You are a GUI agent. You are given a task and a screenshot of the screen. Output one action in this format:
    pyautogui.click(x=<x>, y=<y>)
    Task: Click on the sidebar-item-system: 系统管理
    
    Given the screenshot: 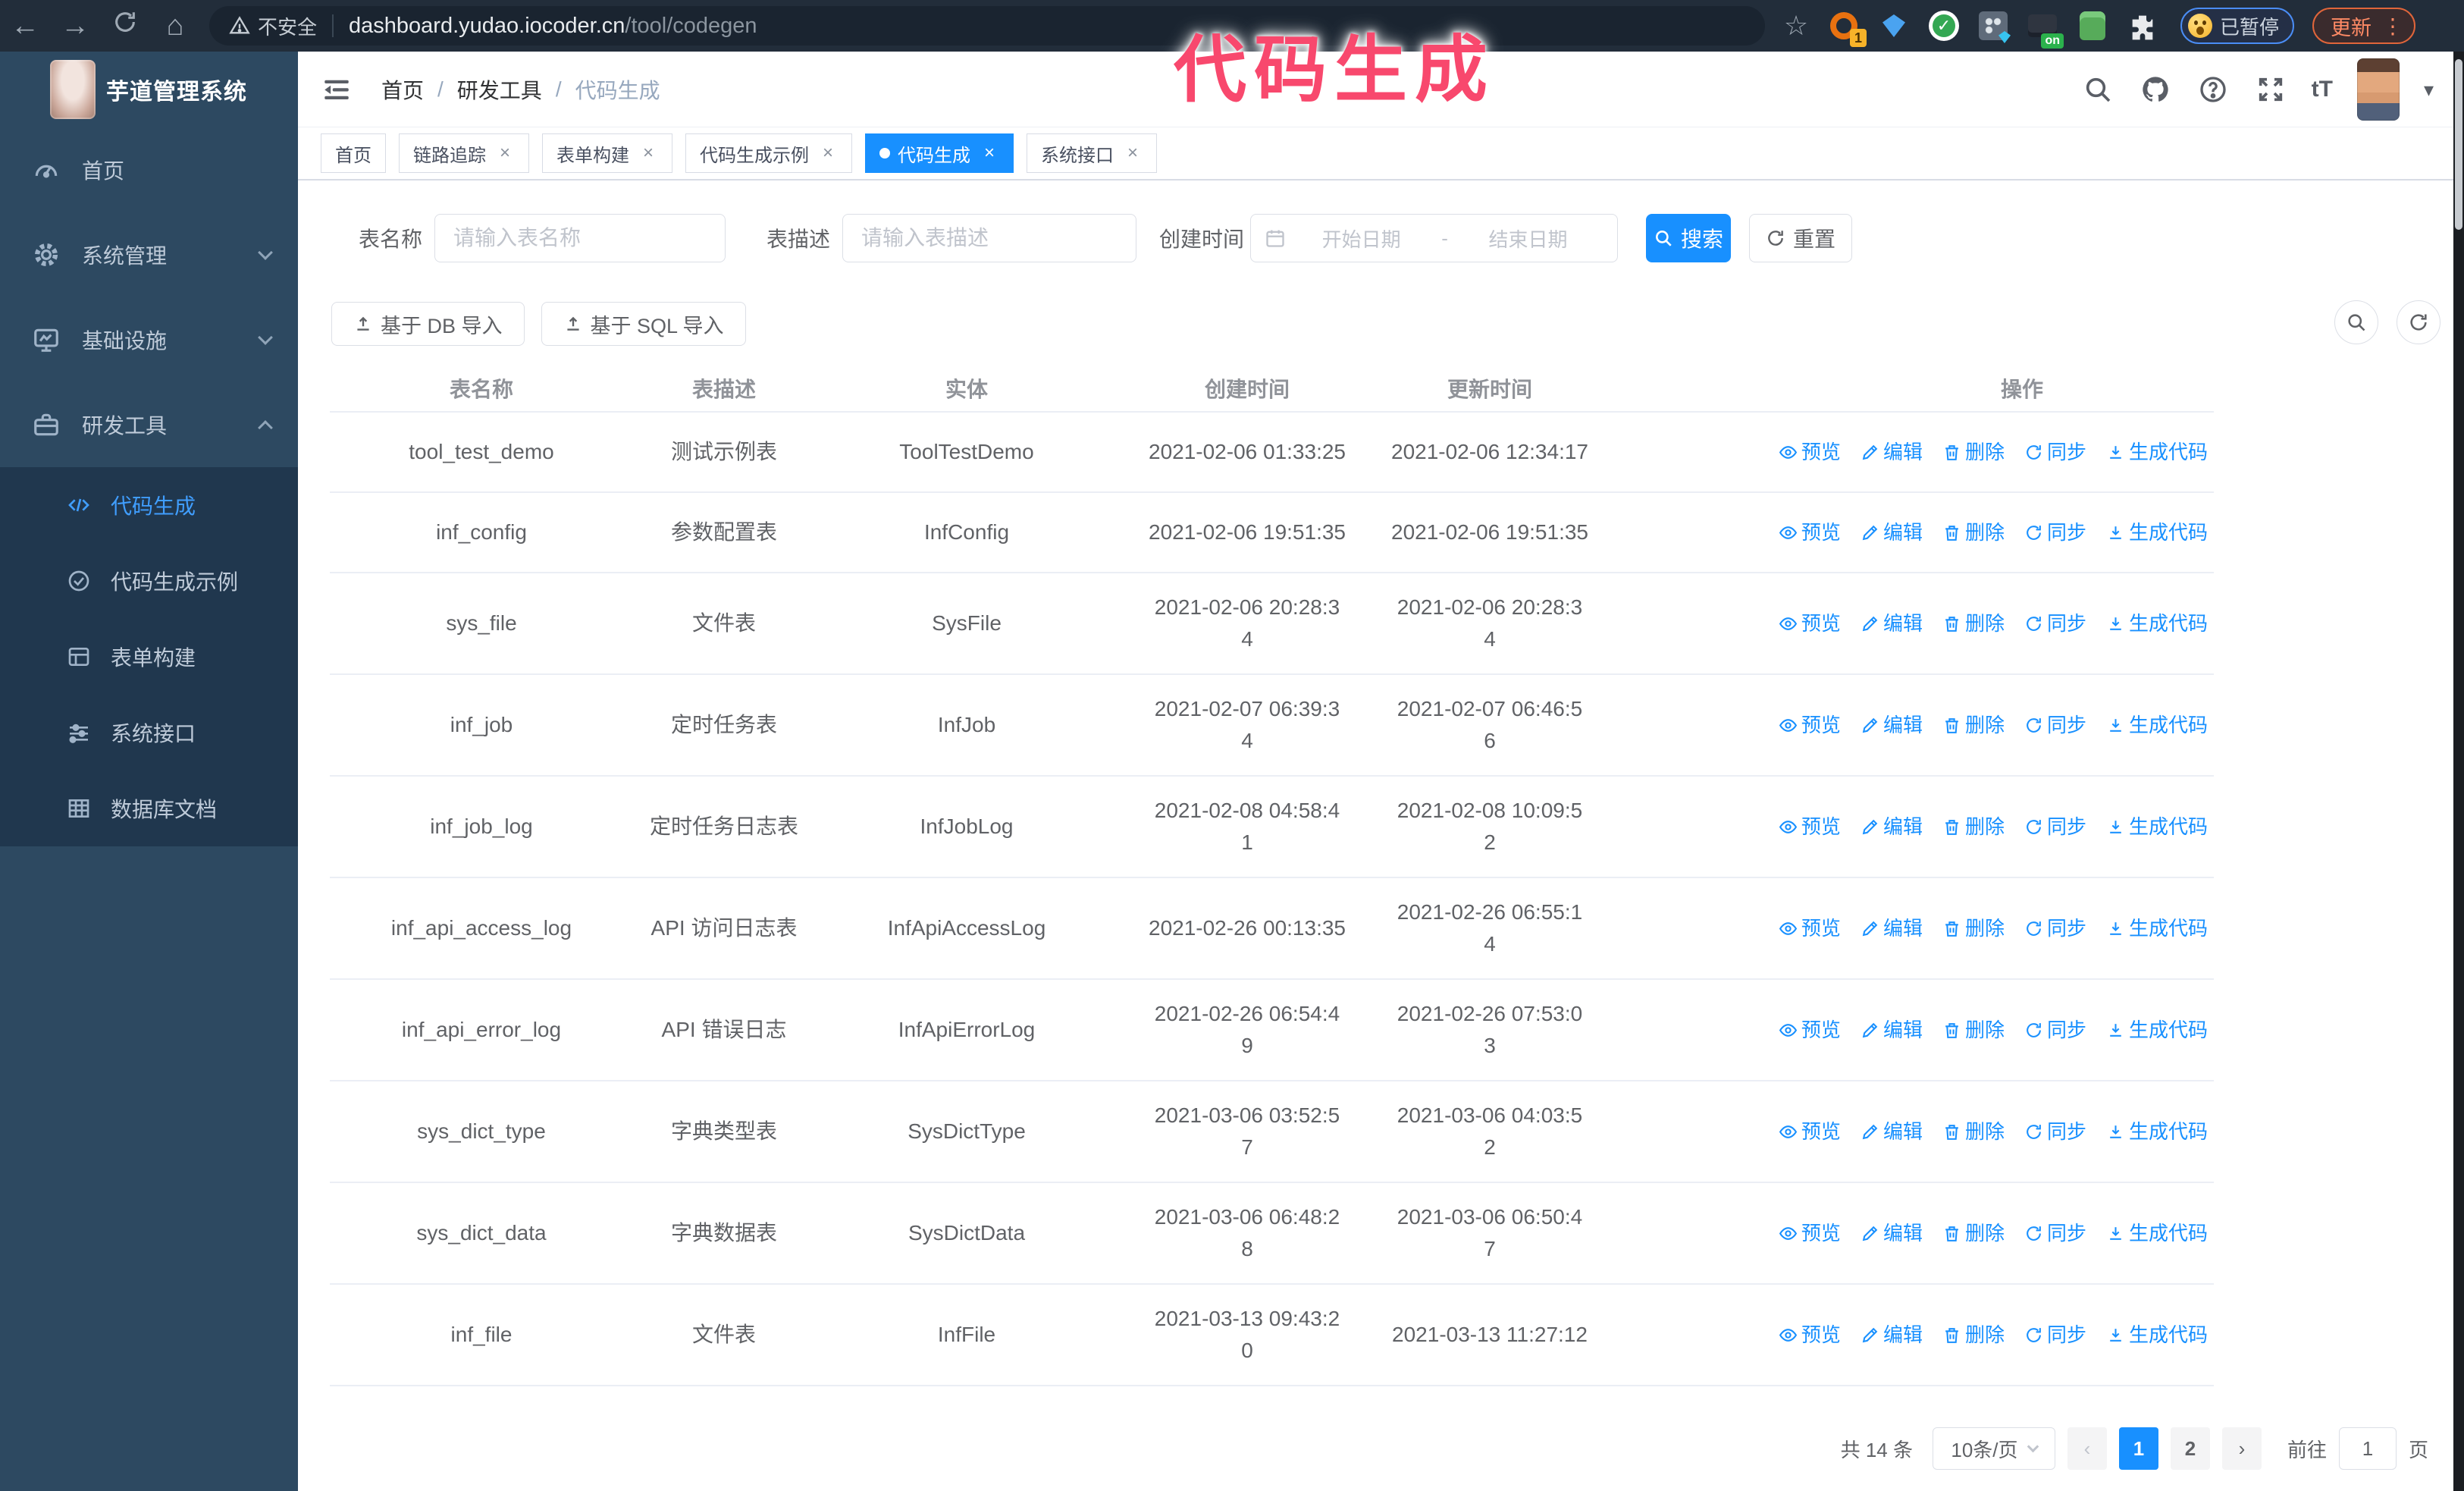 What is the action you would take?
    pyautogui.click(x=149, y=254)
    